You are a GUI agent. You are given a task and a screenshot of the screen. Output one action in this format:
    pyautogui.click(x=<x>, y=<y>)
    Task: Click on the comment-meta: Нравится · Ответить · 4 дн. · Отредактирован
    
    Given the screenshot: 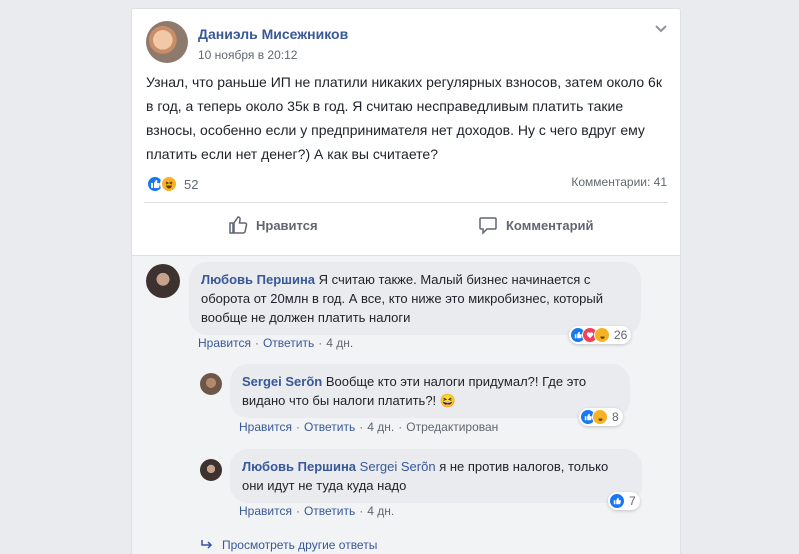 What is the action you would take?
    pyautogui.click(x=369, y=427)
    